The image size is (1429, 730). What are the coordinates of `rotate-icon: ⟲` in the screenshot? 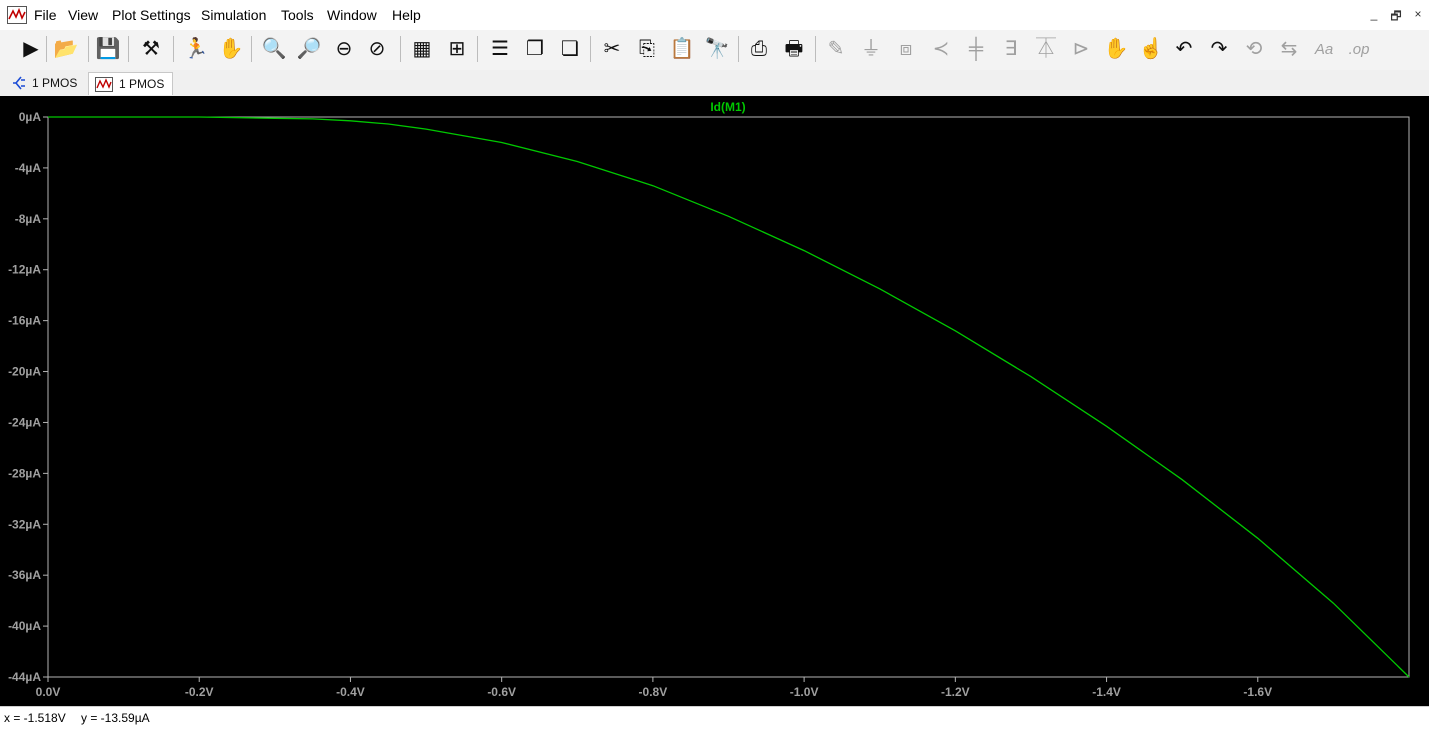 It's located at (1254, 49).